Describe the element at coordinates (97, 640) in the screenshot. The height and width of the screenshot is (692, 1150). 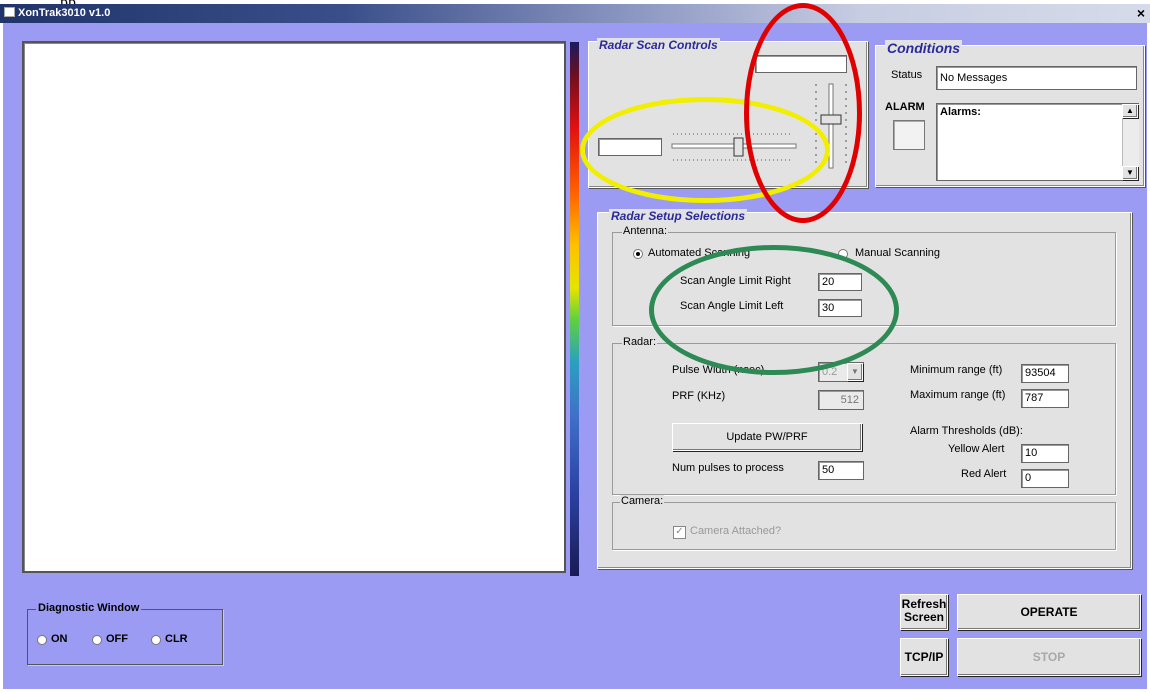
I see `diagnostic-off-radio` at that location.